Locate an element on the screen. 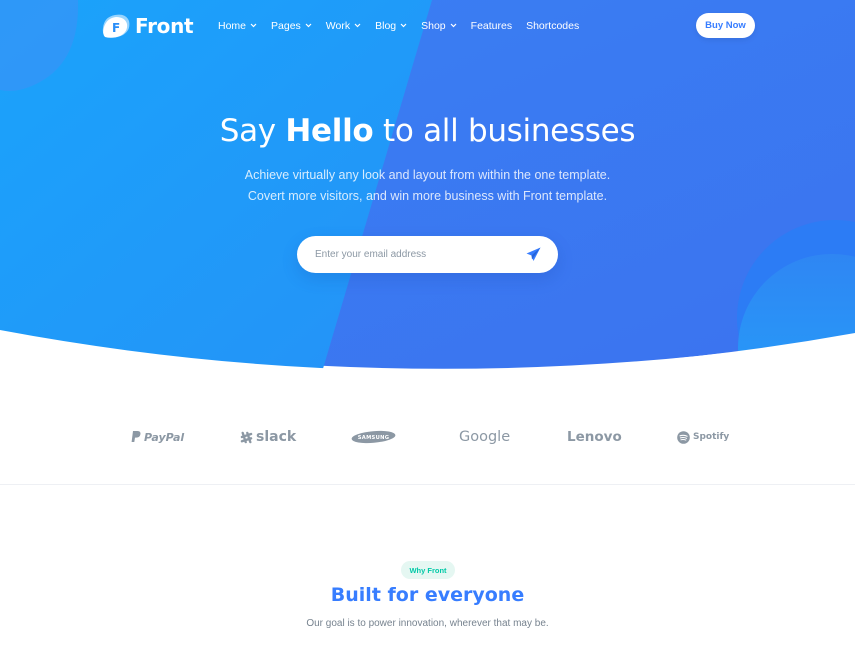  nav-item-shortcodes: Shortcodes is located at coordinates (552, 26).